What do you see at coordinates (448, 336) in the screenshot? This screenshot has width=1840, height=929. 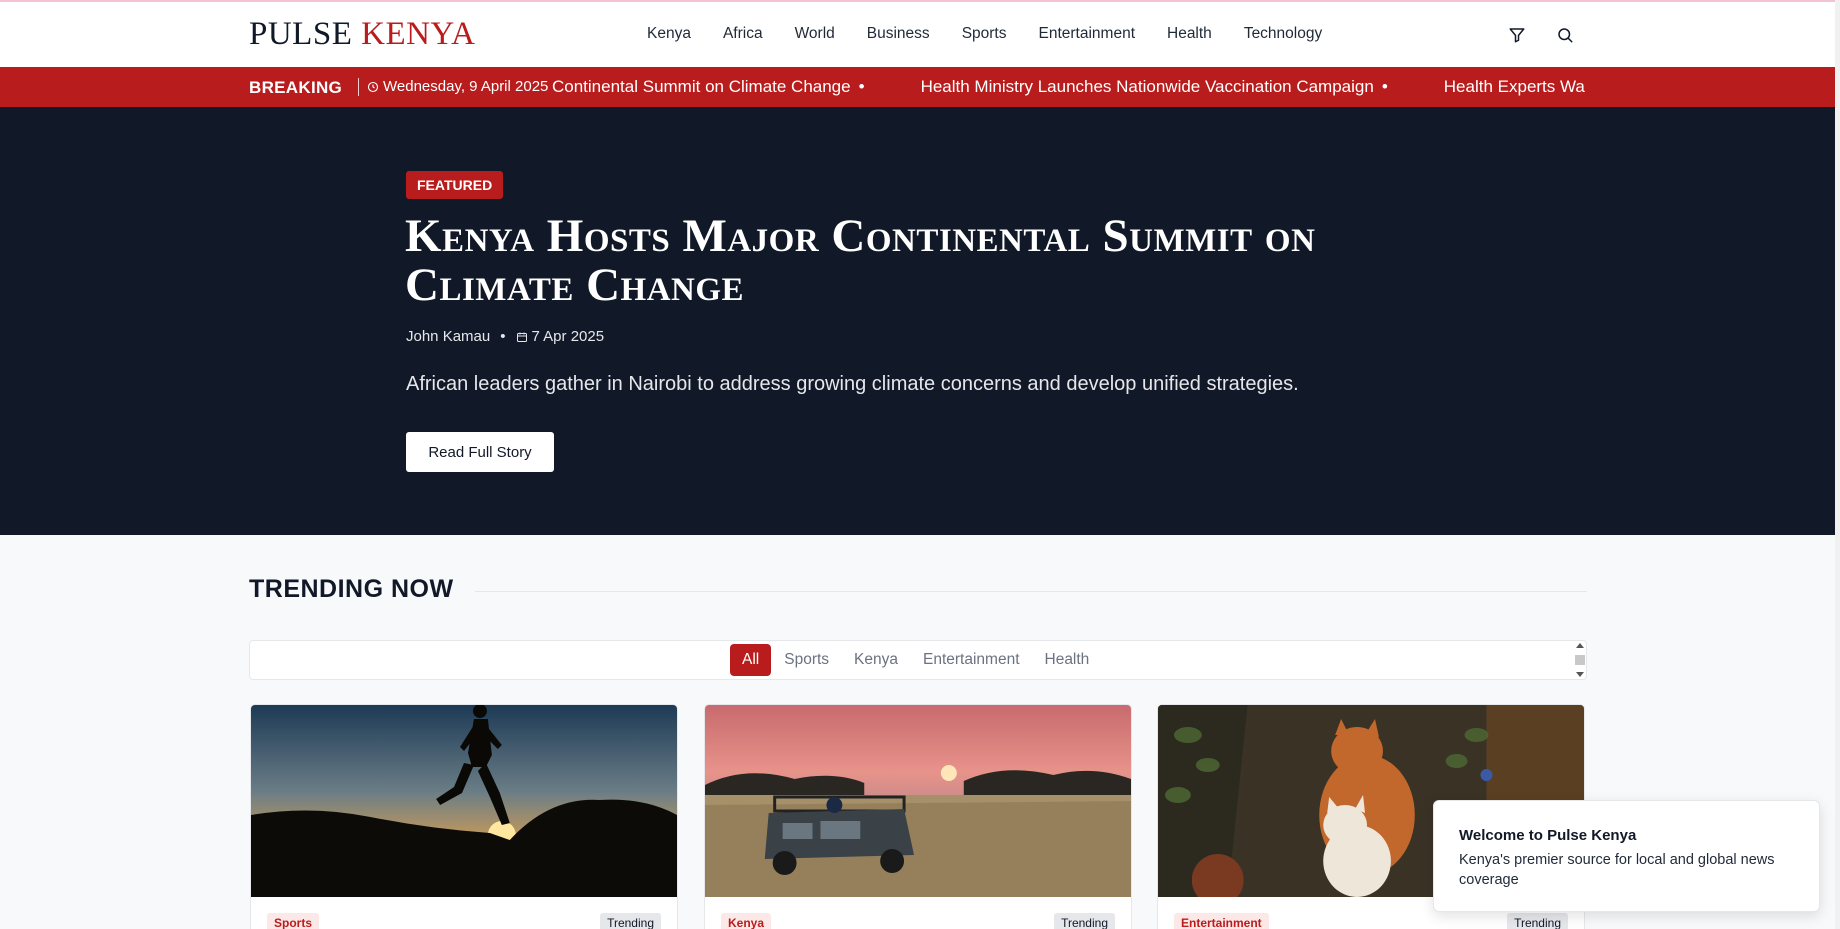 I see `hero-author: John Kamau` at bounding box center [448, 336].